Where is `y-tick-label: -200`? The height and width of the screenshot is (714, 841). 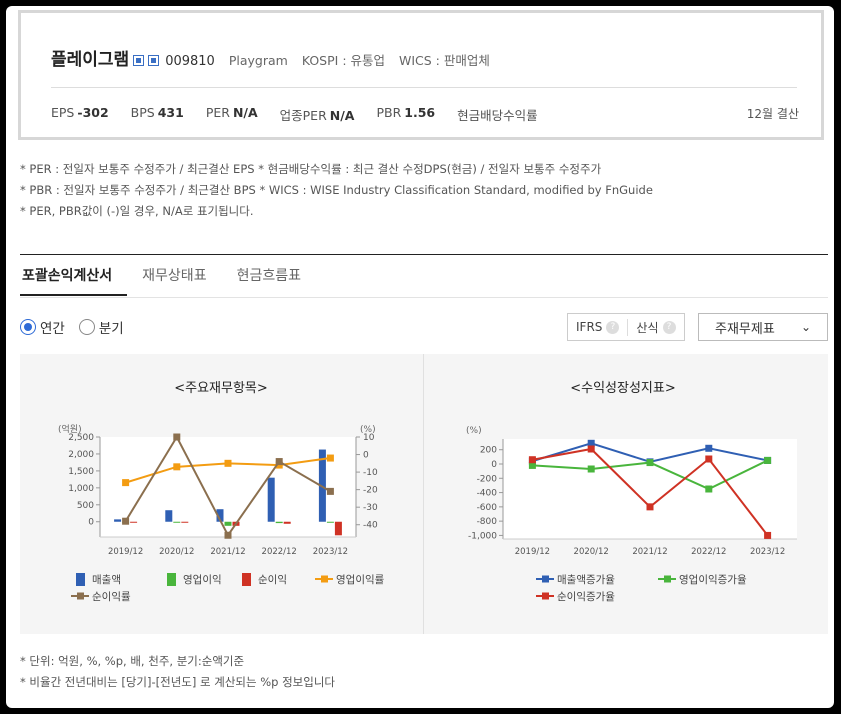
y-tick-label: -200 is located at coordinates (487, 479).